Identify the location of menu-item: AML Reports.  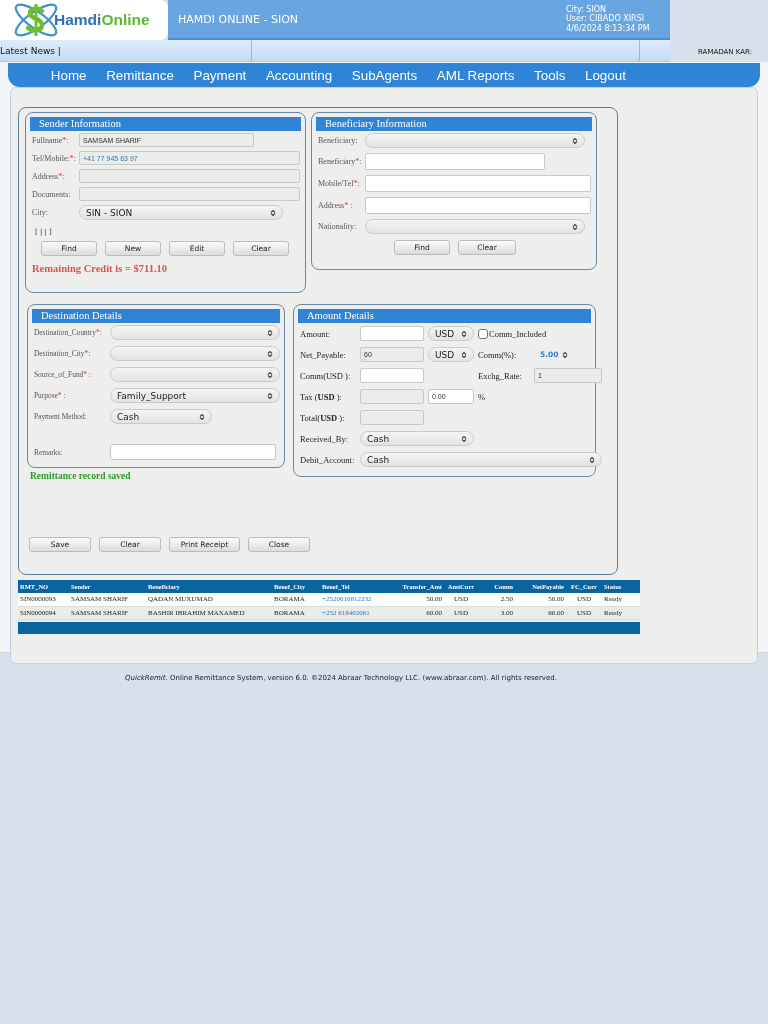
(476, 75).